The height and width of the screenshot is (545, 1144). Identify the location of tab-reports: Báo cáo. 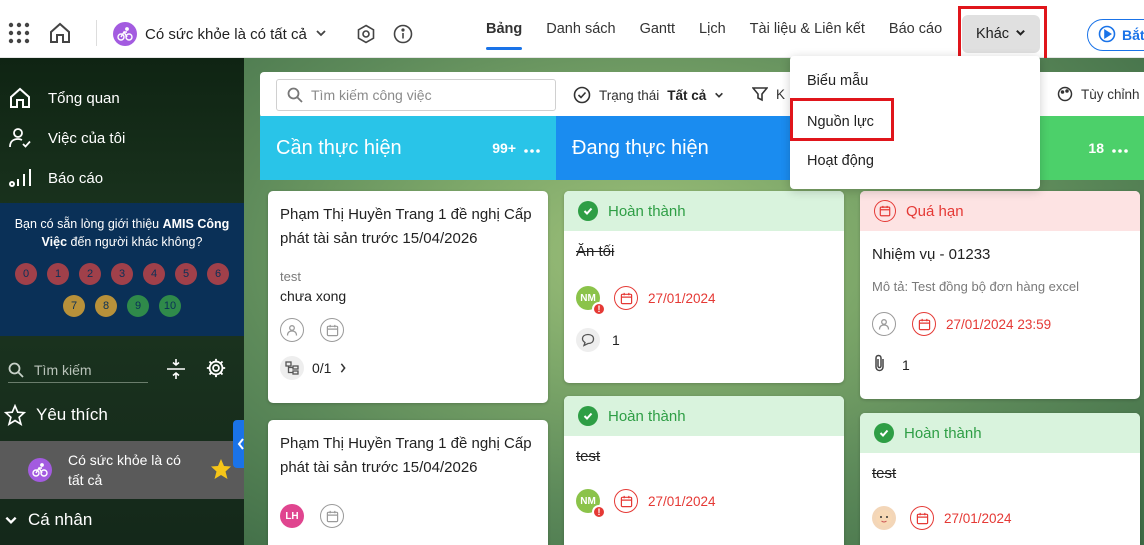
(915, 29).